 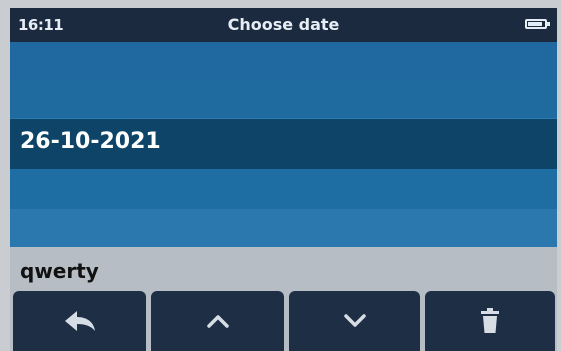 I want to click on back-button, so click(x=79, y=321).